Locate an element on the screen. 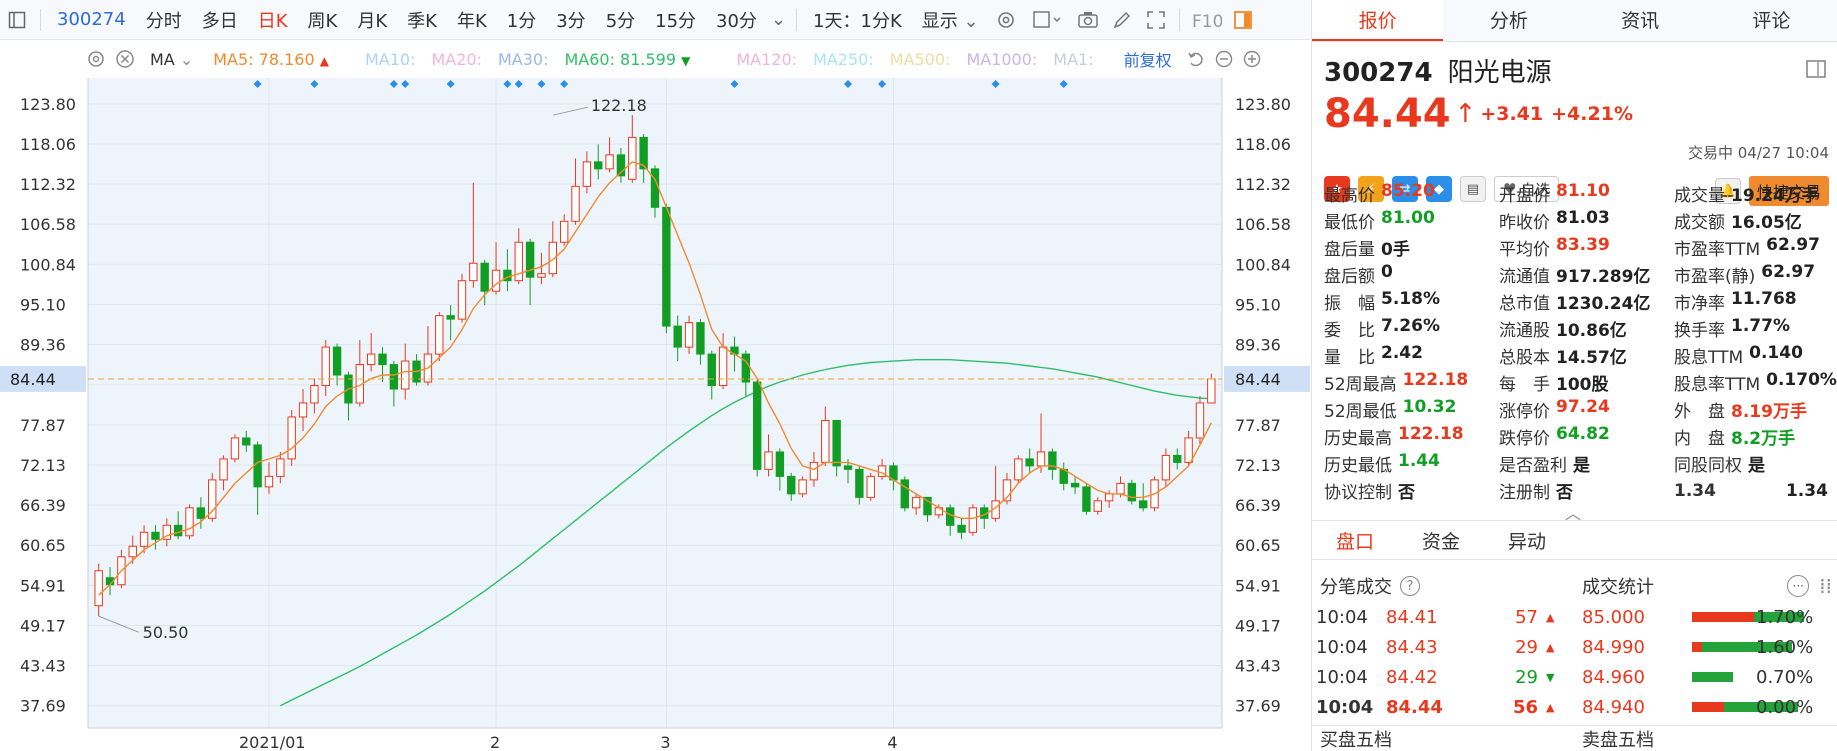  zoom-in-icon is located at coordinates (1252, 59).